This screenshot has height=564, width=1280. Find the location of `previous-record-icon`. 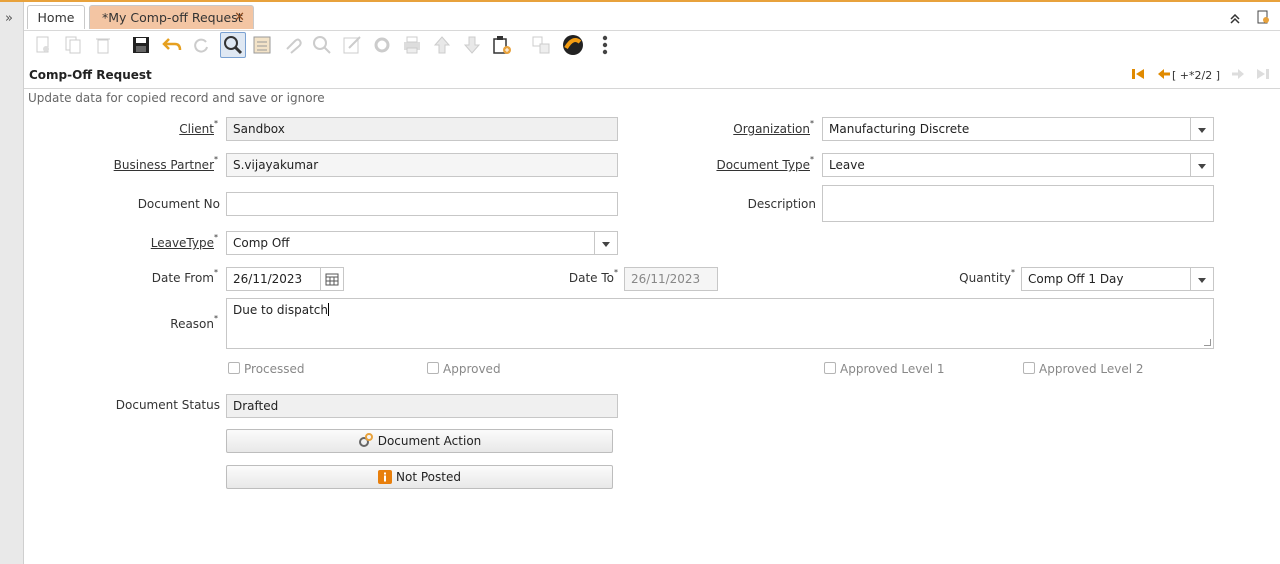

previous-record-icon is located at coordinates (1164, 75).